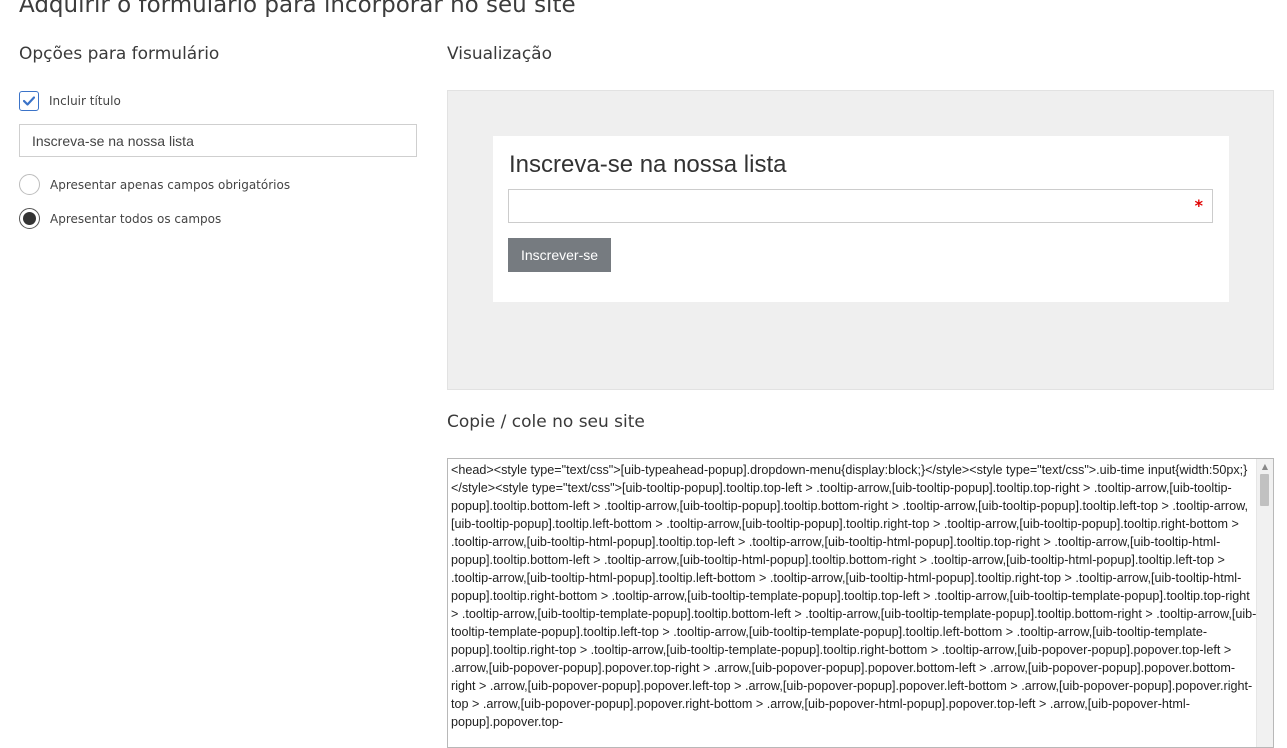  What do you see at coordinates (119, 54) in the screenshot?
I see `options-heading: Opções para formulário` at bounding box center [119, 54].